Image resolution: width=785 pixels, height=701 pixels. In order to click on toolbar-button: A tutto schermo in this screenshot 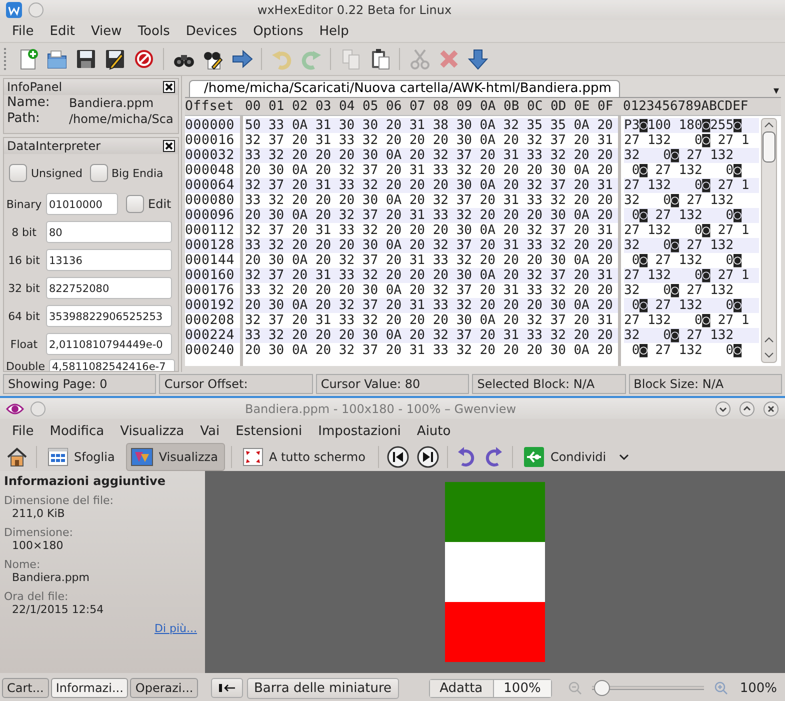, I will do `click(305, 457)`.